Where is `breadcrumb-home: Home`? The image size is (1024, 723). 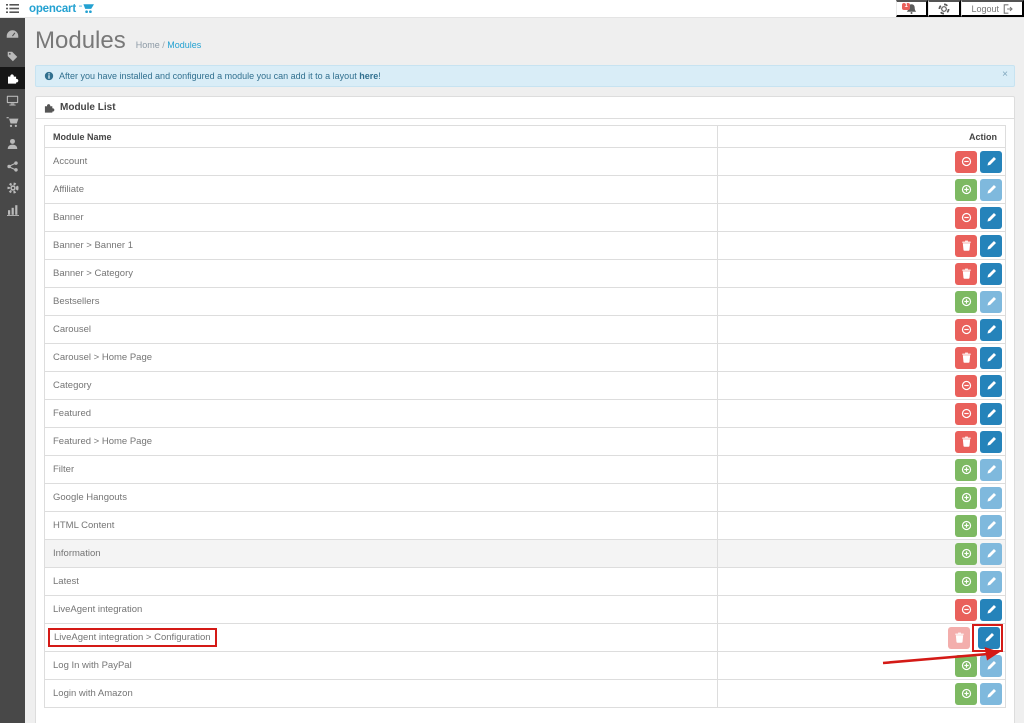
breadcrumb-home: Home is located at coordinates (148, 45).